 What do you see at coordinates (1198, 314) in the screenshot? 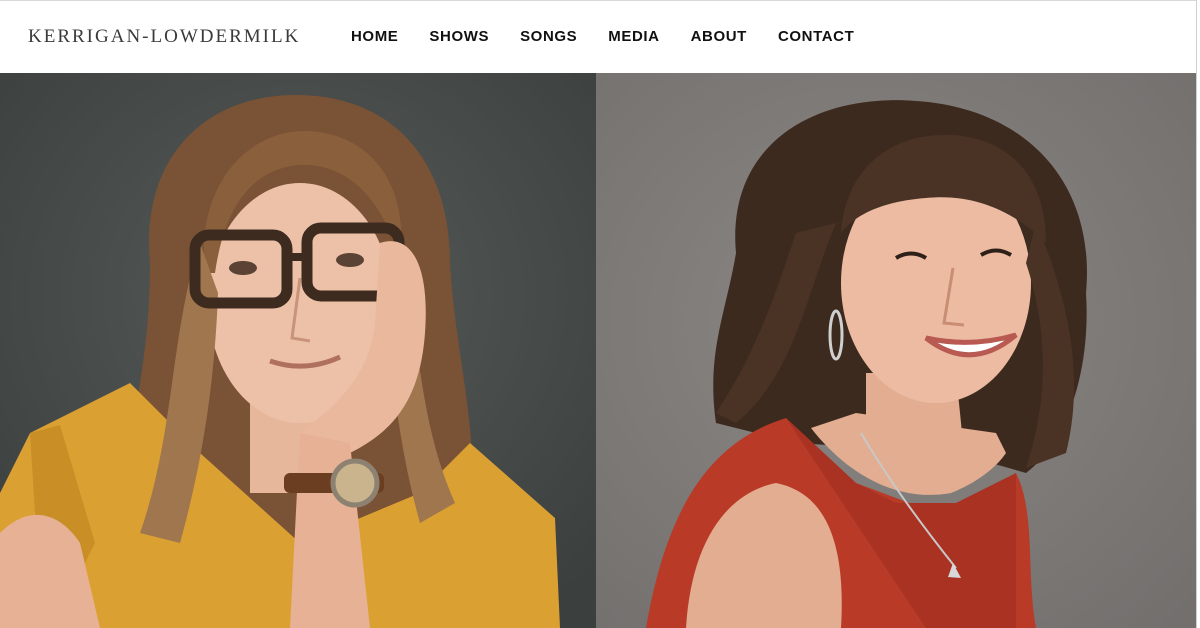
I see `window-edge-divider` at bounding box center [1198, 314].